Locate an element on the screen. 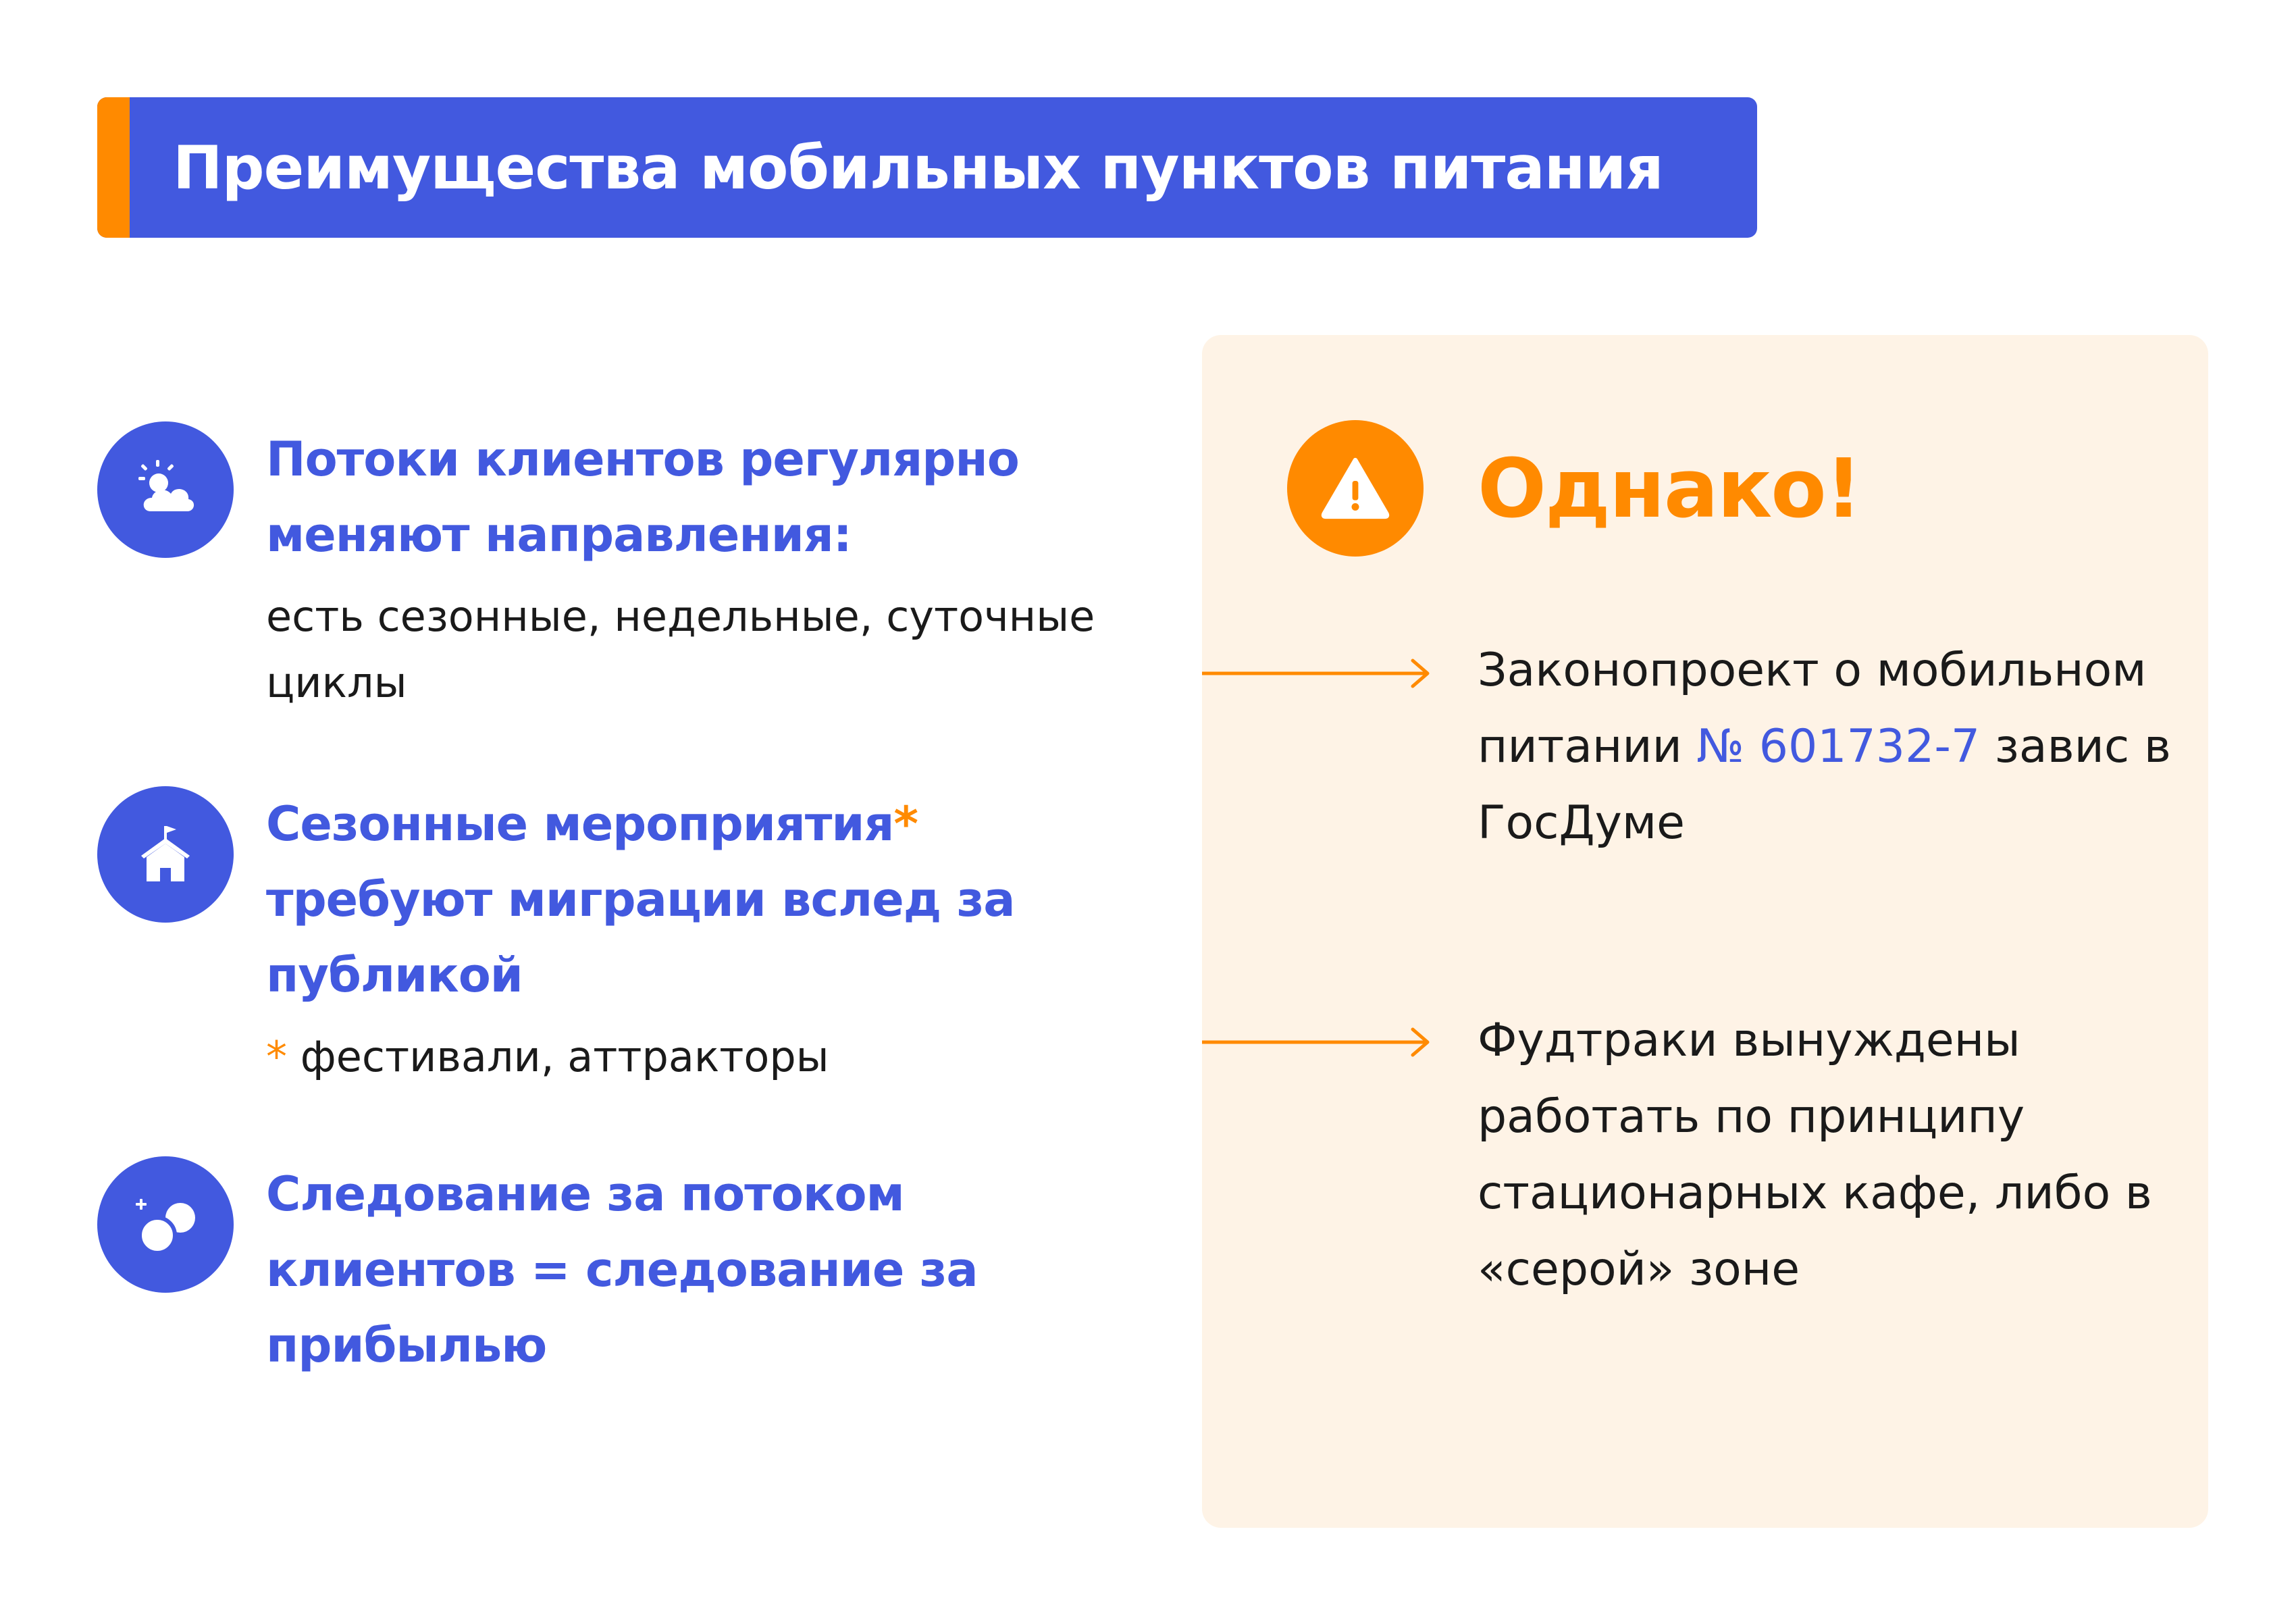 This screenshot has width=2296, height=1621. benefit-title-rest: требуют миграции вслед за публикой is located at coordinates (641, 937).